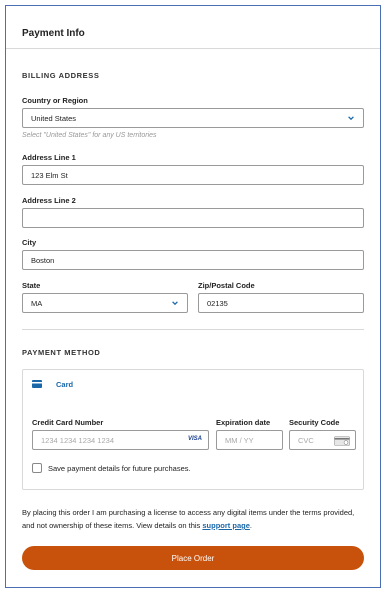 This screenshot has height=595, width=386. I want to click on state-select-value: MA, so click(37, 303).